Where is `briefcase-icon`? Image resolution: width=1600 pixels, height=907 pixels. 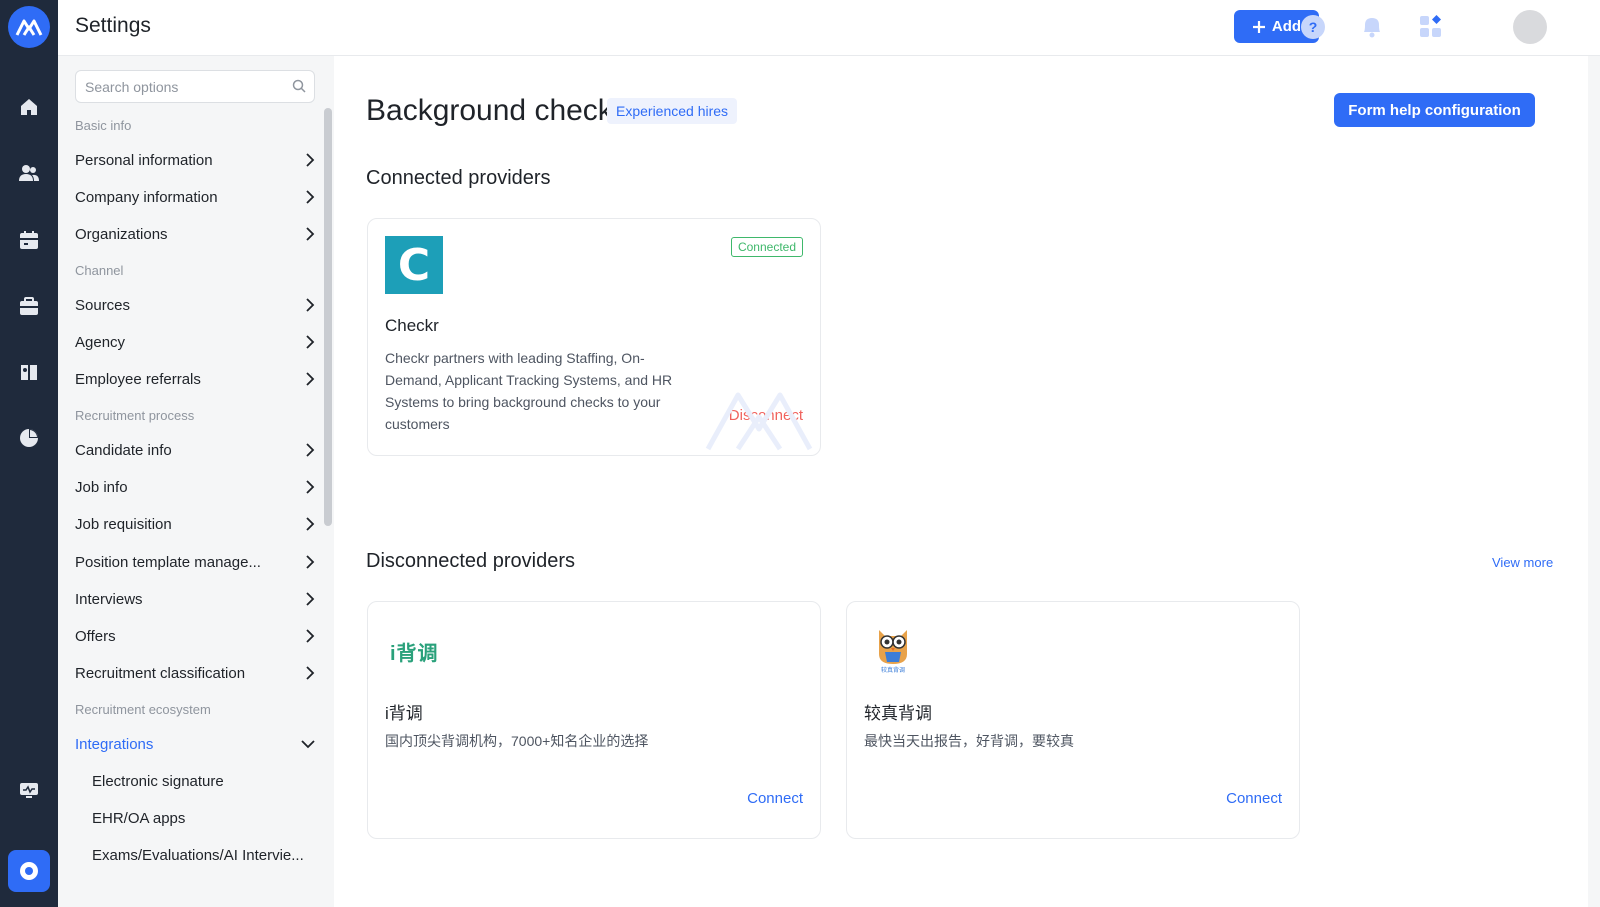 briefcase-icon is located at coordinates (29, 306).